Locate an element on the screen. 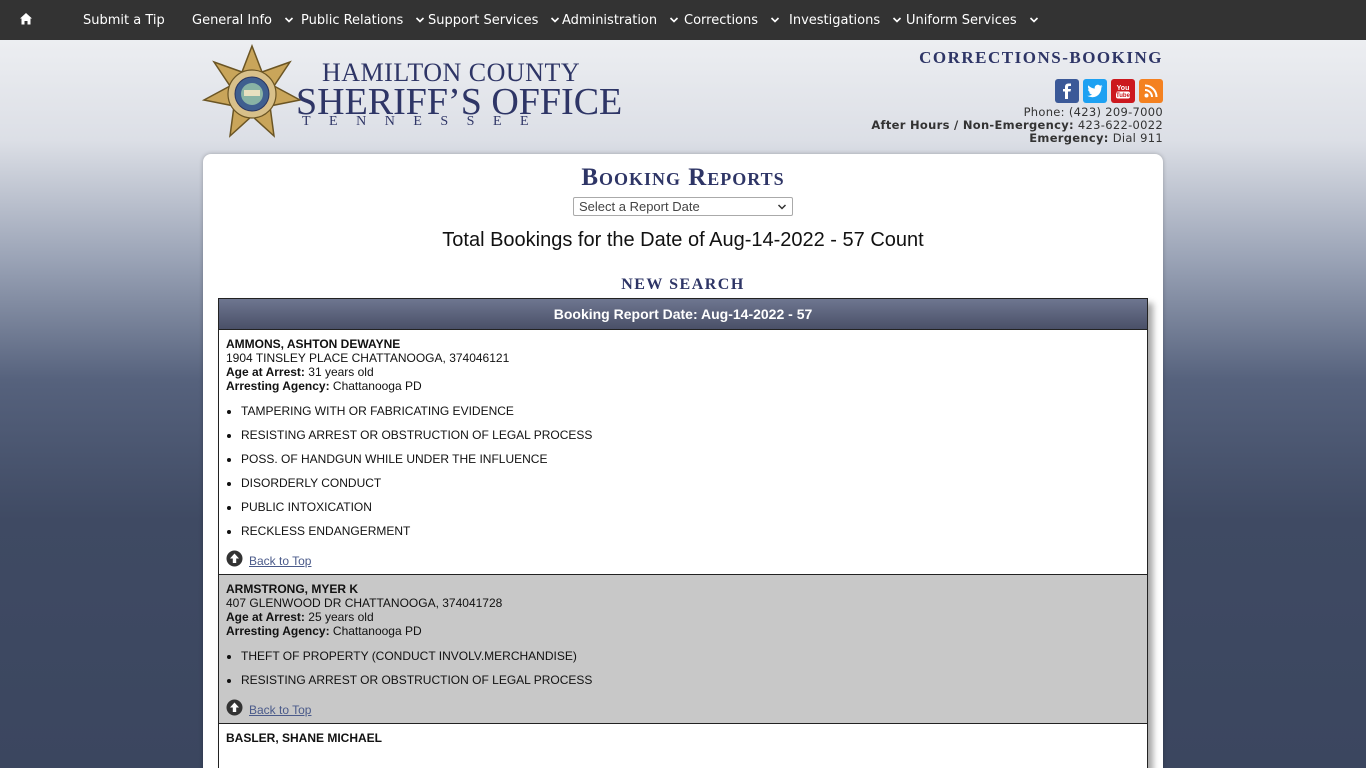 Image resolution: width=1366 pixels, height=768 pixels. age-row: Age at Arrest: 25 years old is located at coordinates (683, 617).